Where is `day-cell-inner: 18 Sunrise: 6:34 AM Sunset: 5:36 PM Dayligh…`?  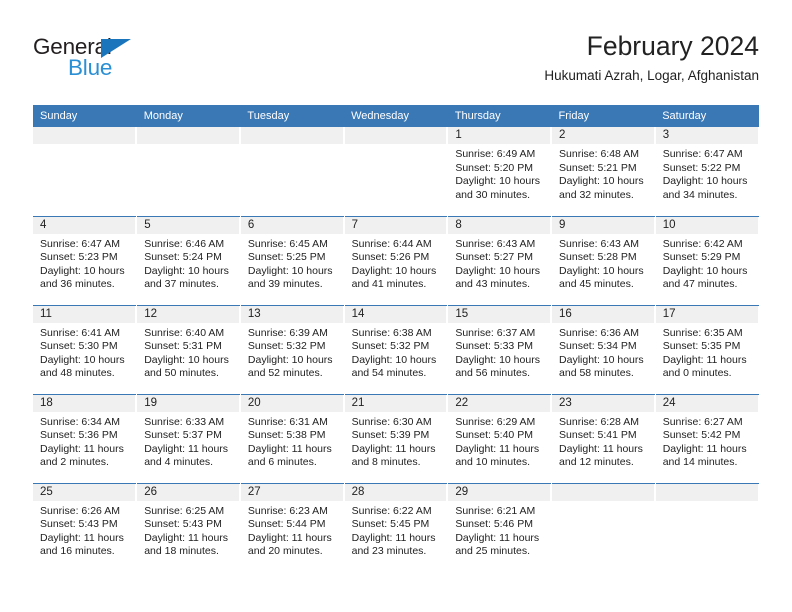
day-cell-inner: 18 Sunrise: 6:34 AM Sunset: 5:36 PM Dayligh… is located at coordinates (85, 438).